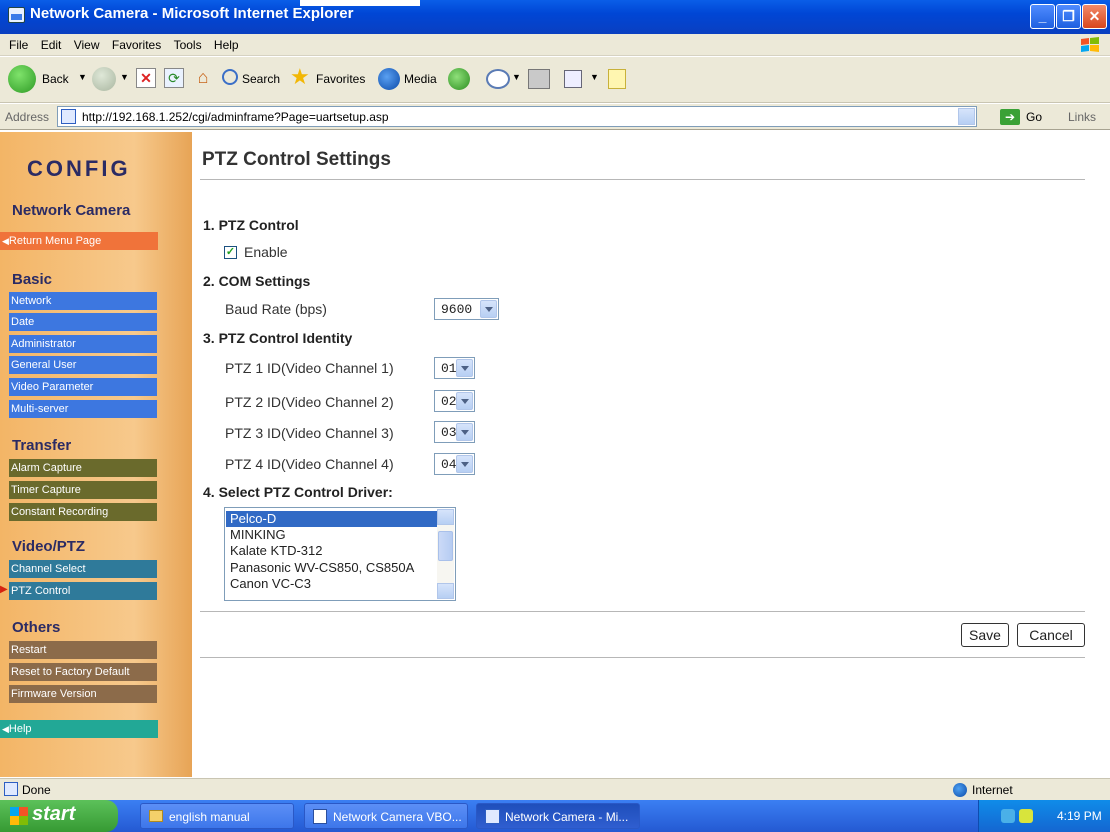  What do you see at coordinates (22, 79) in the screenshot?
I see `back-arrow-icon` at bounding box center [22, 79].